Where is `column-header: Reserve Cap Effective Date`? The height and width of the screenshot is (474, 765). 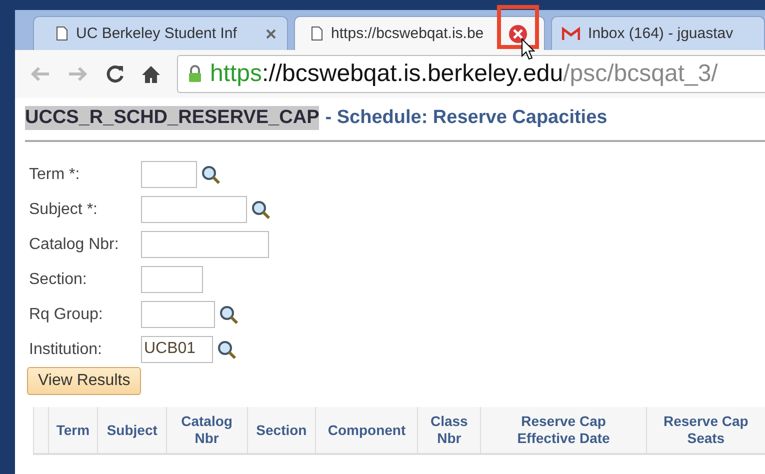 column-header: Reserve Cap Effective Date is located at coordinates (563, 430).